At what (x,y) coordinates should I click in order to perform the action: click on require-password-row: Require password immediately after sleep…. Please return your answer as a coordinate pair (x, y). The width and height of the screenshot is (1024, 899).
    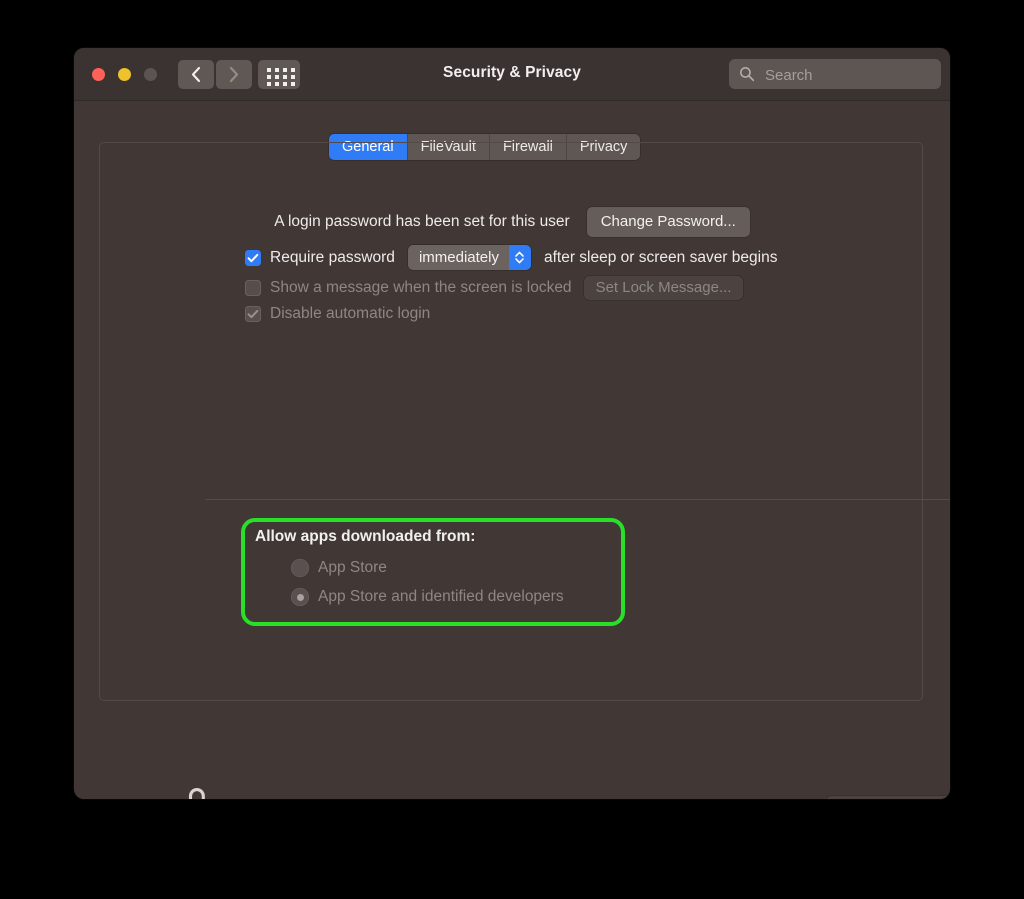
    Looking at the image, I should click on (511, 257).